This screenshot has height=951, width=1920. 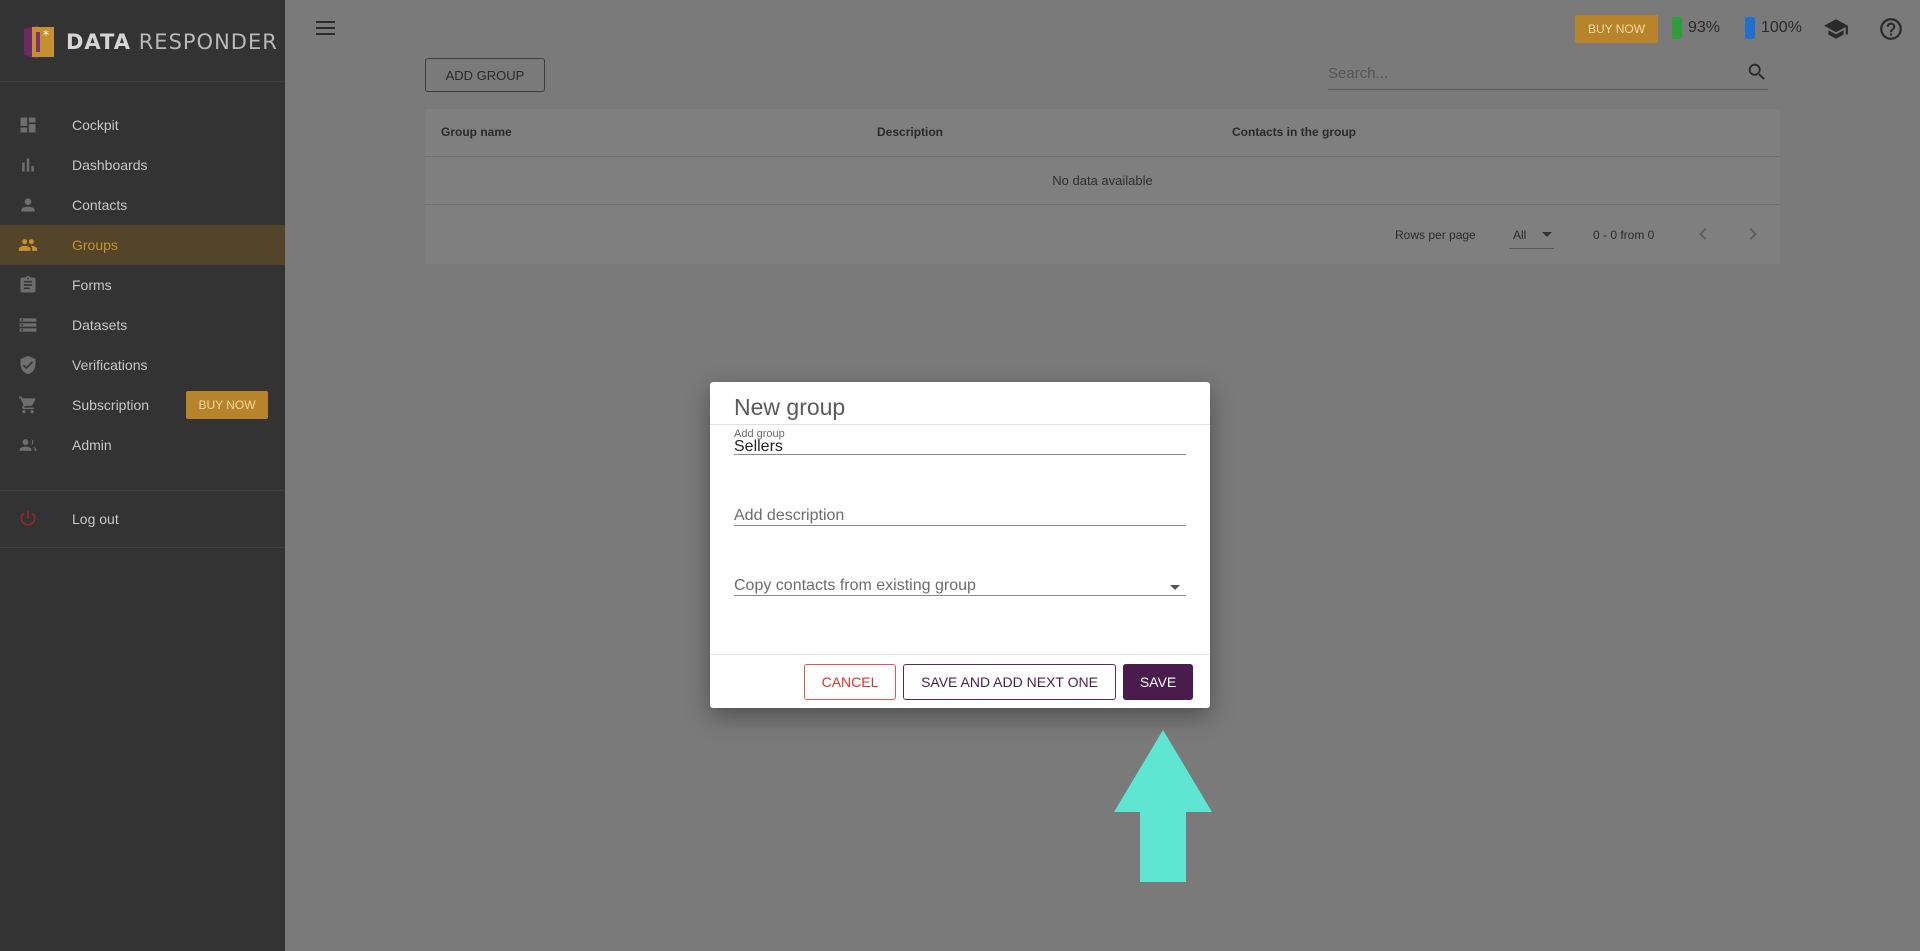 I want to click on sidebar-item-admin: Admin, so click(x=142, y=445).